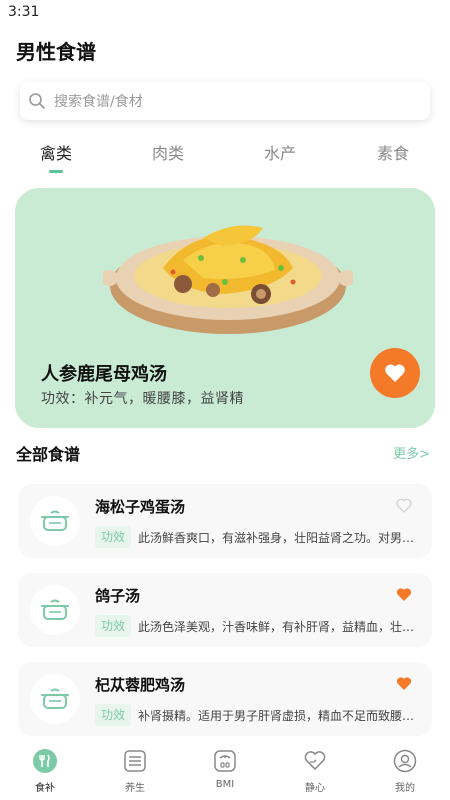 Image resolution: width=450 pixels, height=800 pixels. I want to click on nav-item-profile: 我的, so click(405, 772).